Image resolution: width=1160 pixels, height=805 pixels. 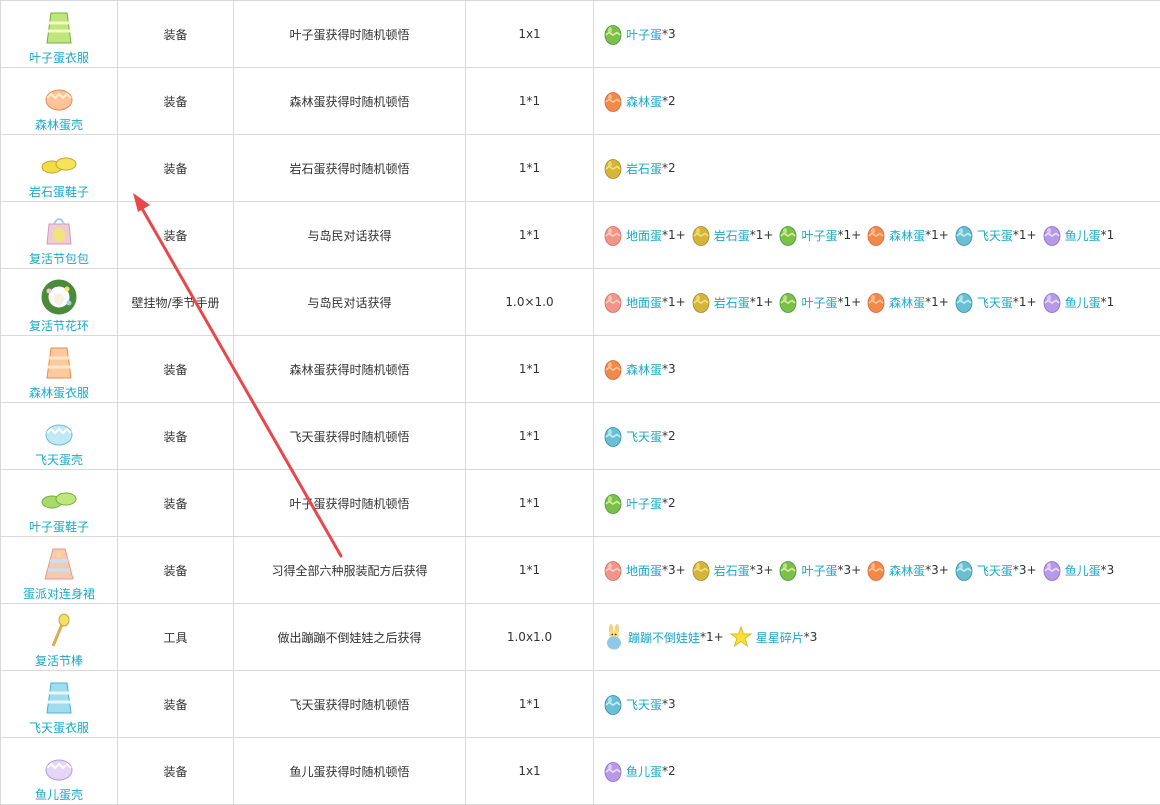 What do you see at coordinates (59, 698) in the screenshot?
I see `sky-egg-outfit-icon` at bounding box center [59, 698].